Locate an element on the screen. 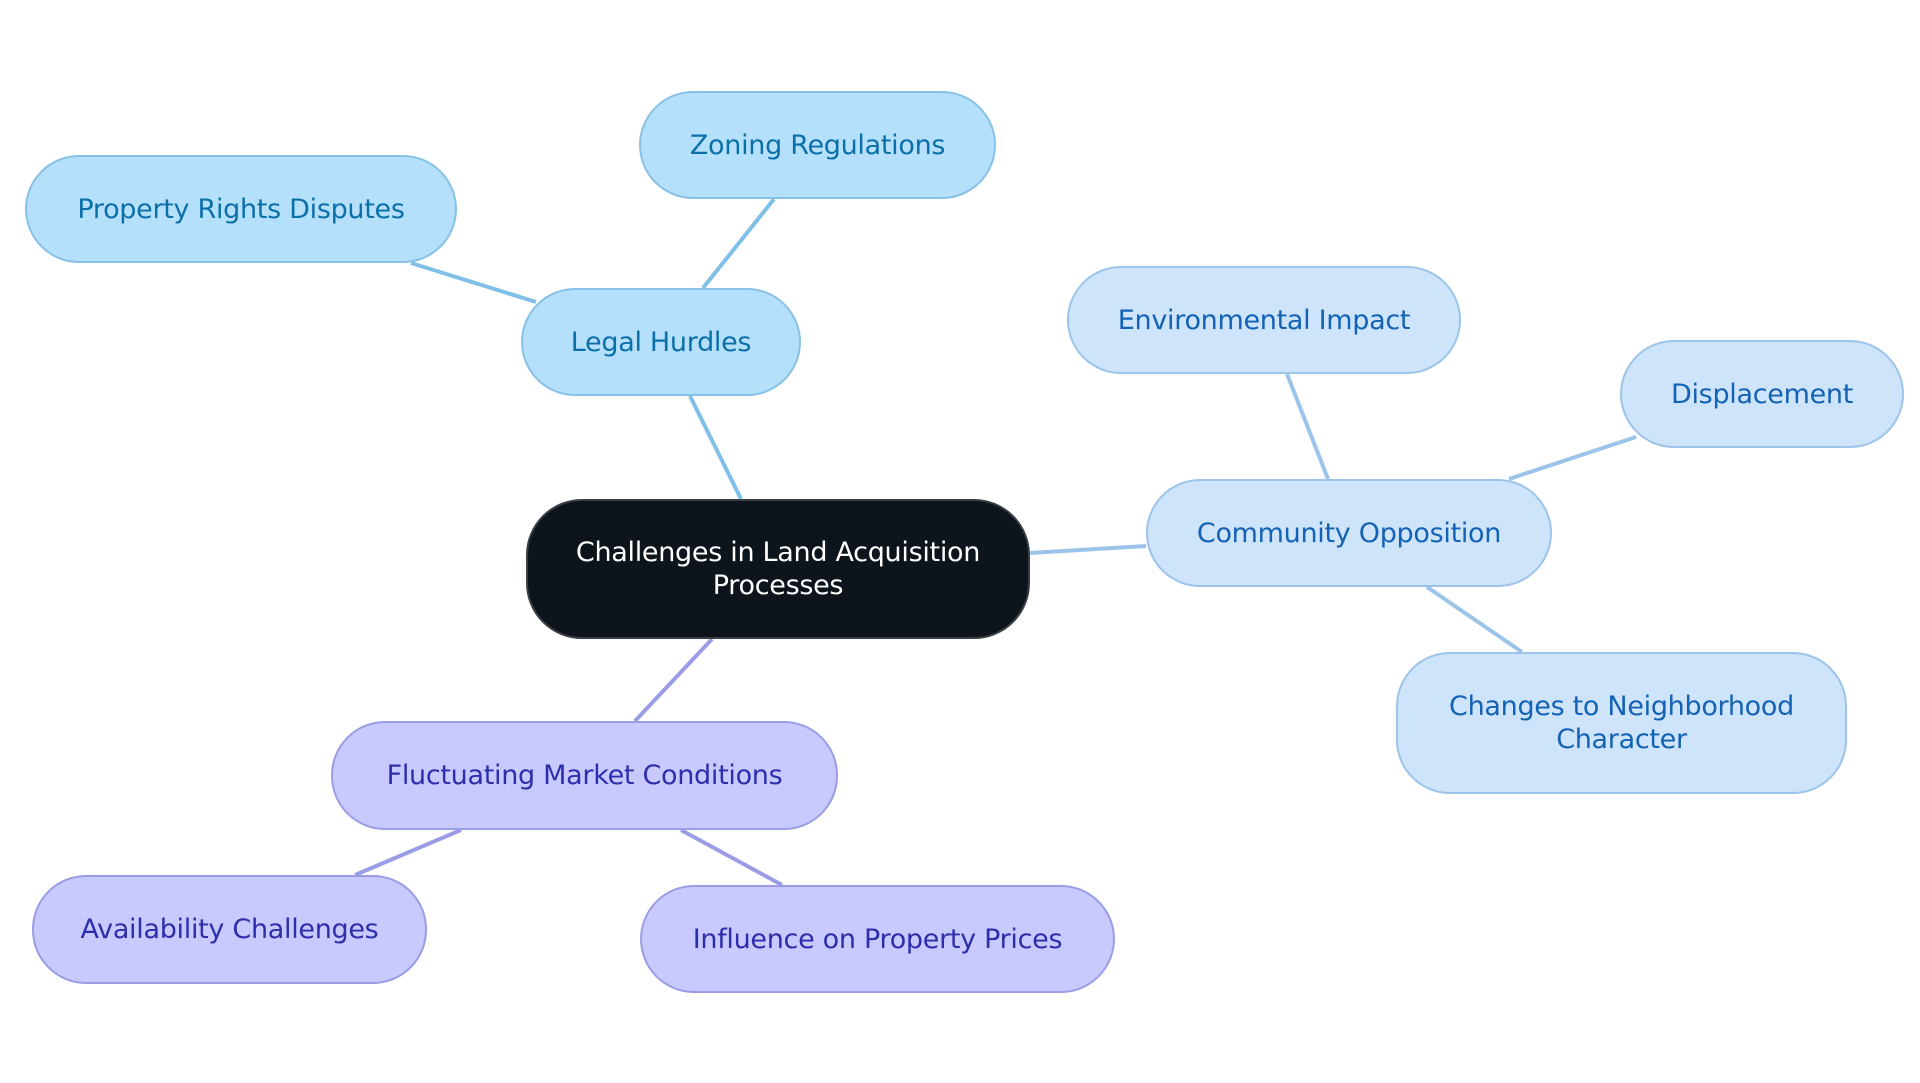  node-label: Community Opposition is located at coordinates (1349, 533).